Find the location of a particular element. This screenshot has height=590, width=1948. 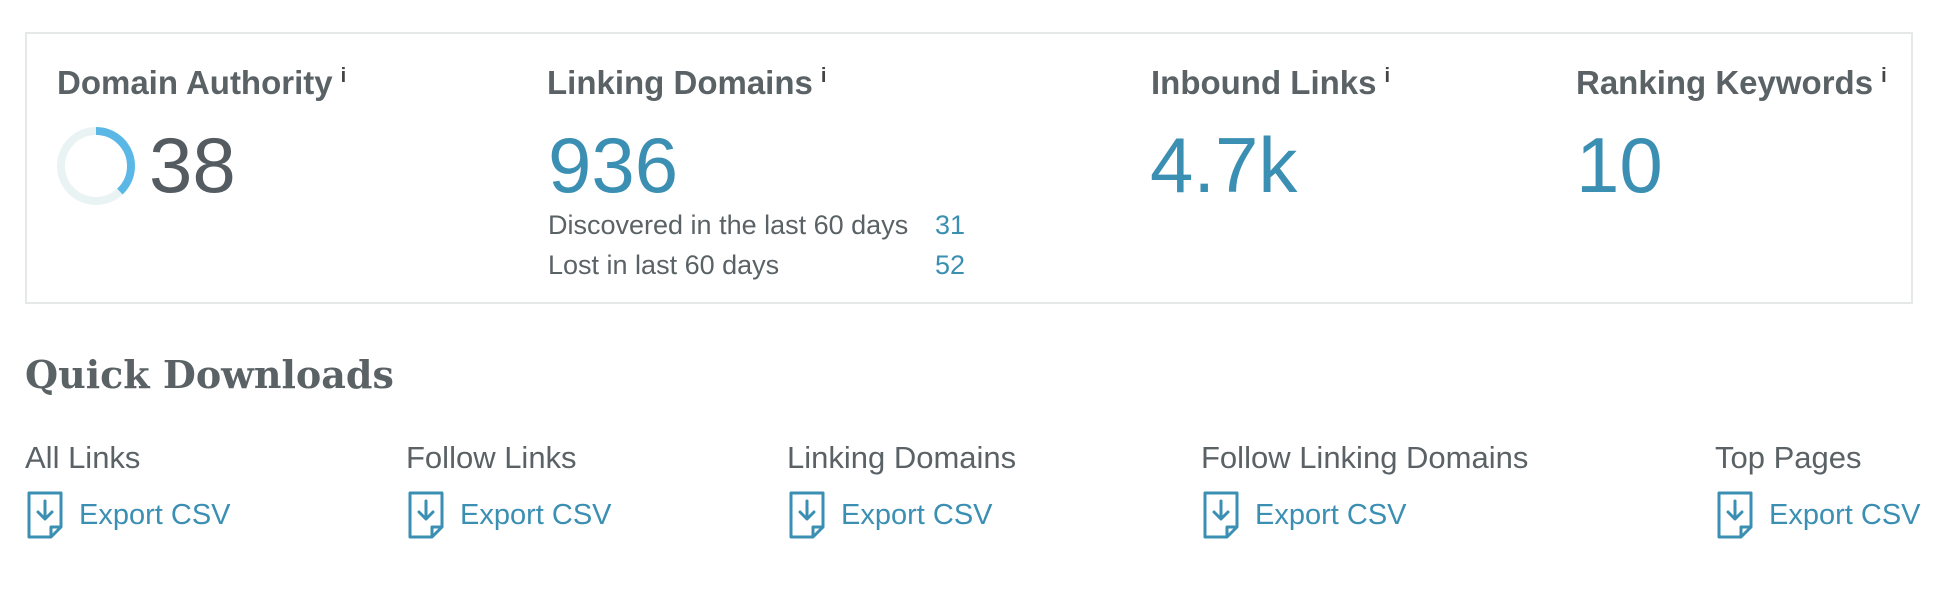

download-label: Linking Domains is located at coordinates (902, 457).